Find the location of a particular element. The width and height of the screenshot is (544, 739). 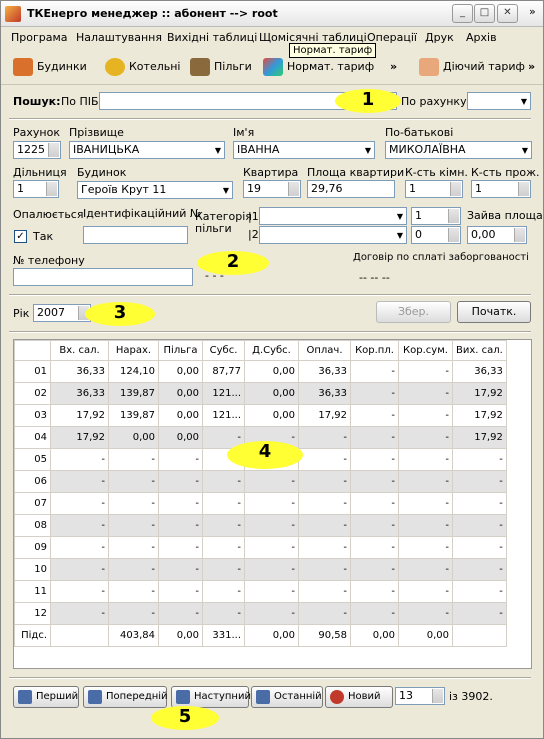

year-stepper: 2007 is located at coordinates (62, 313).